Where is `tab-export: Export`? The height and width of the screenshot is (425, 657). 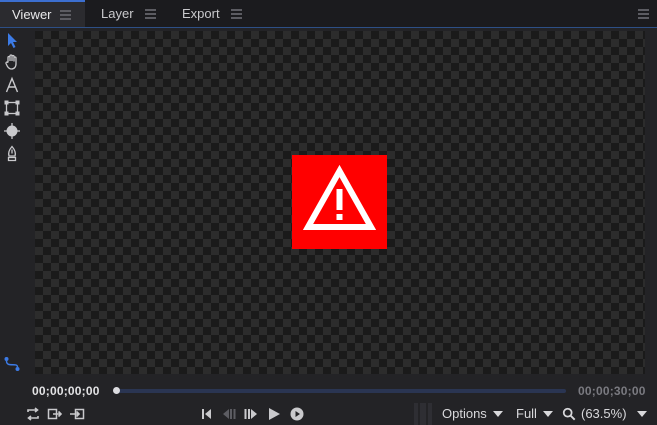 tab-export: Export is located at coordinates (212, 13).